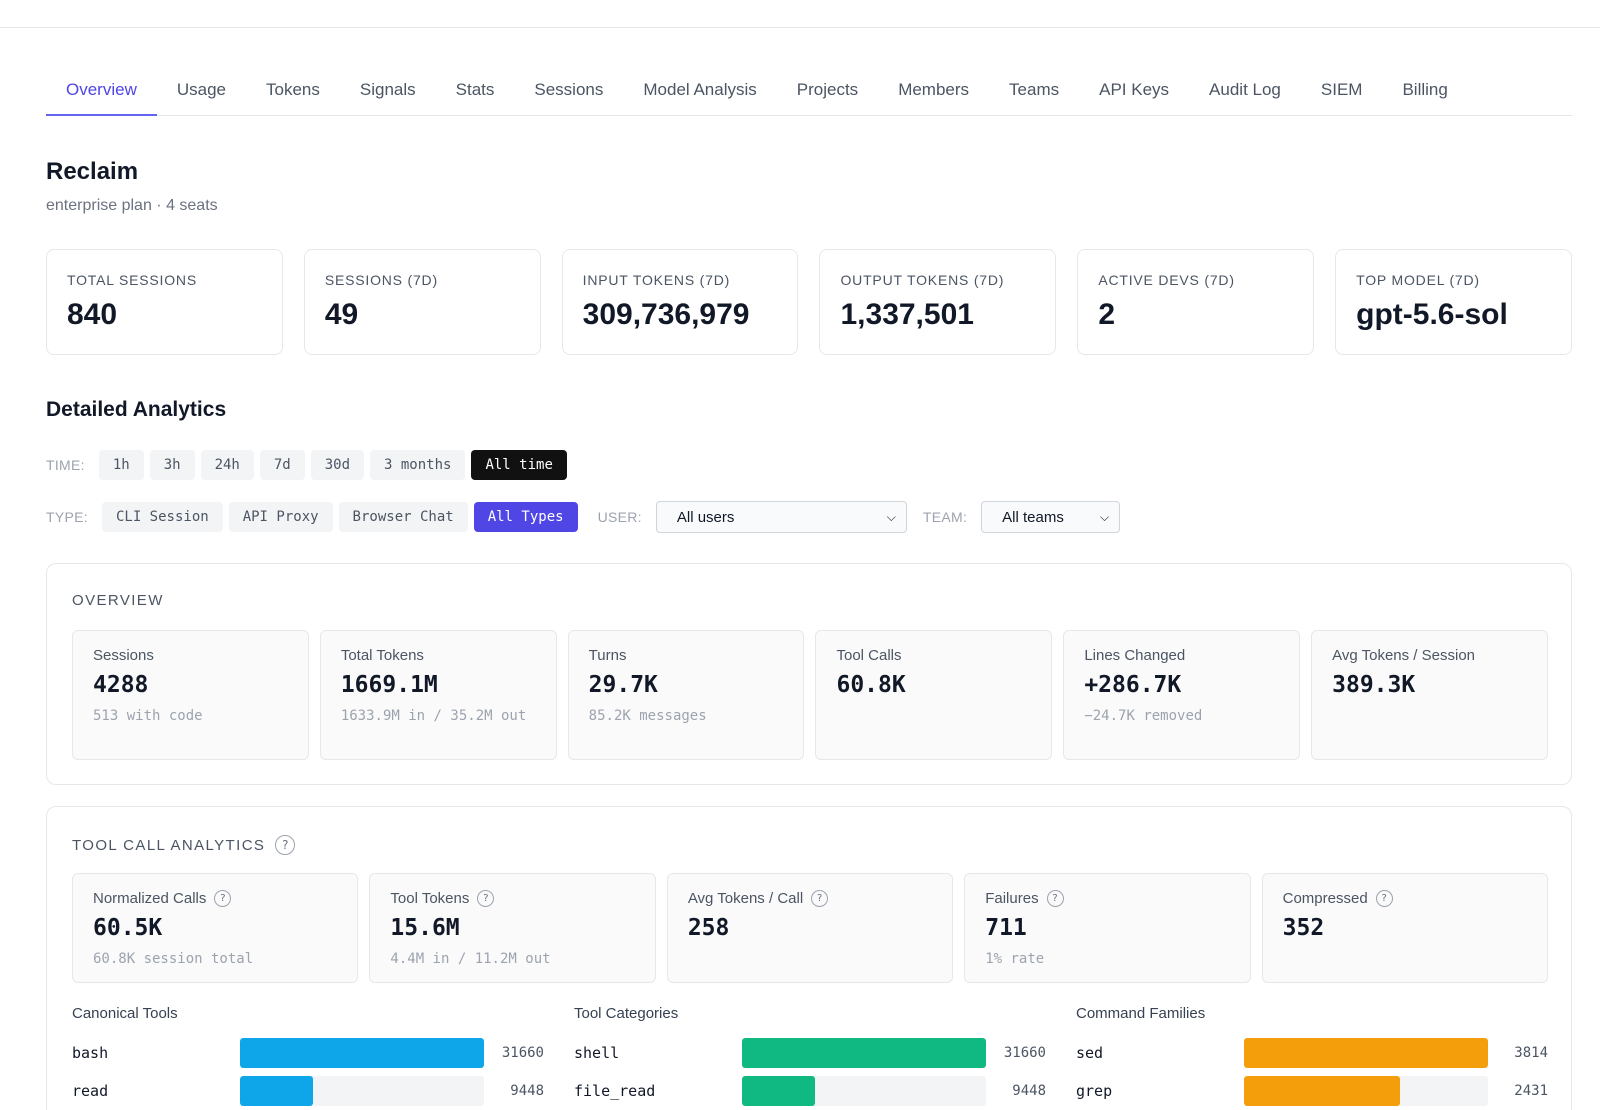  I want to click on team-select: All teams ⌵, so click(1051, 517).